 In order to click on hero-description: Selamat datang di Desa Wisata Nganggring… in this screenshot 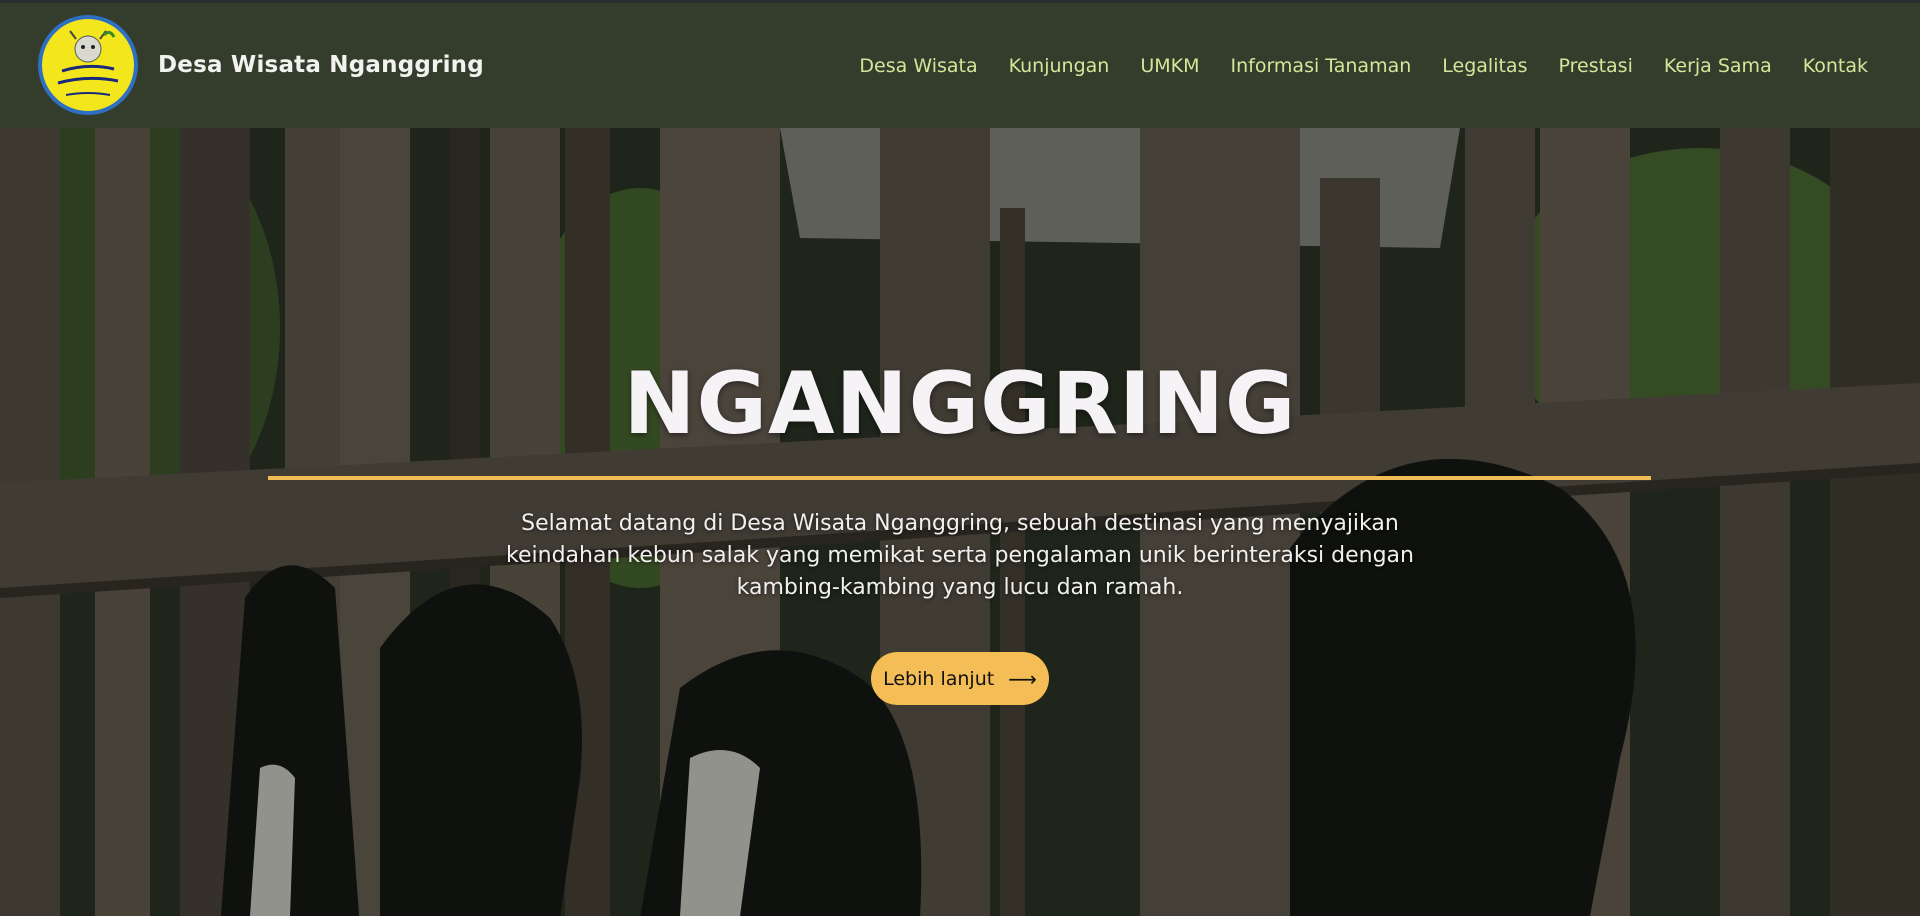, I will do `click(960, 555)`.